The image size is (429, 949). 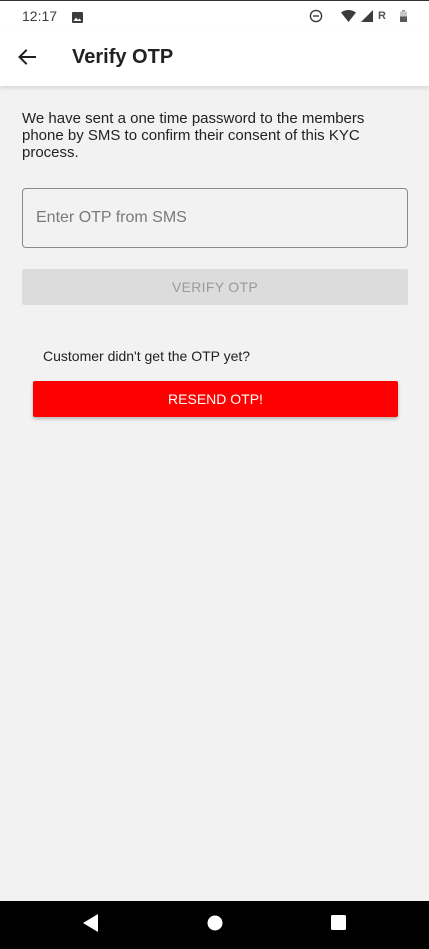 I want to click on network-type-label: R, so click(x=382, y=15).